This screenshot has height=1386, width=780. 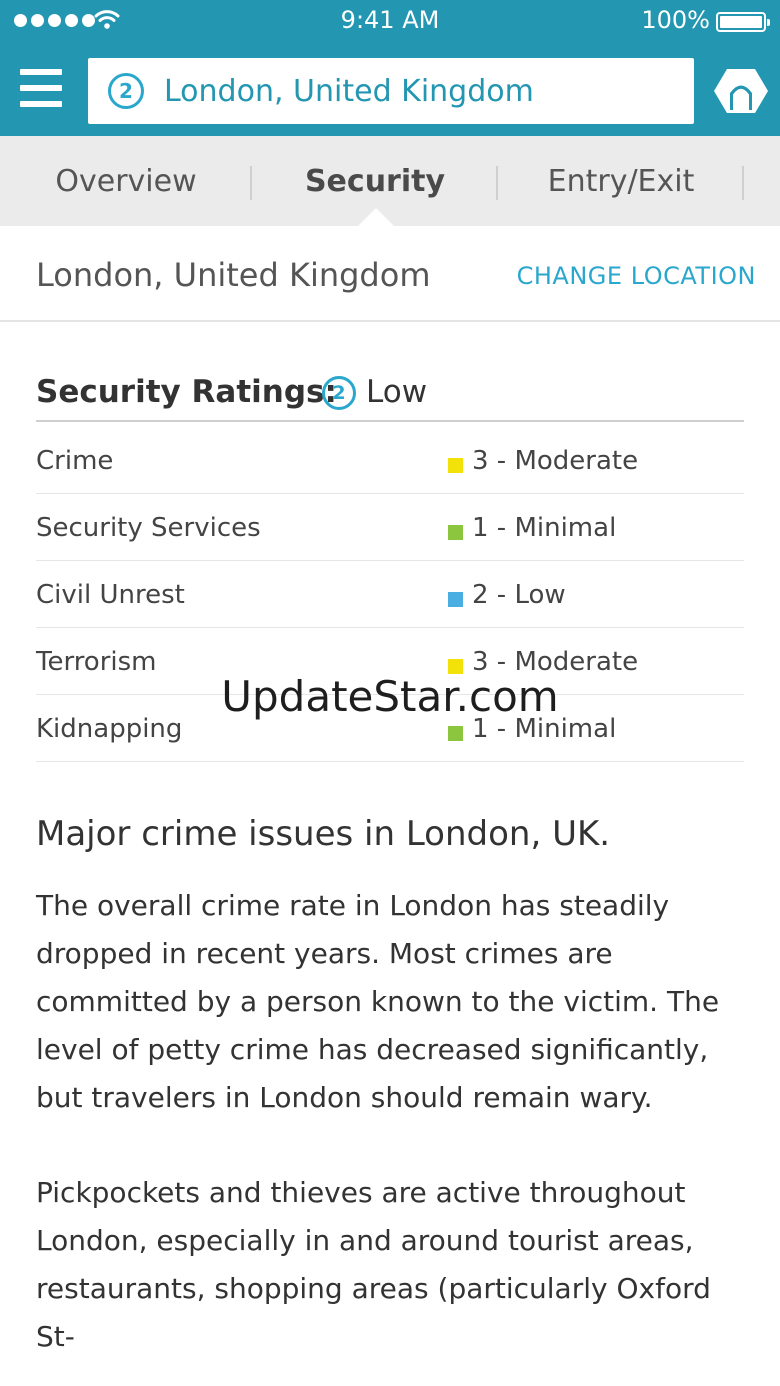 I want to click on battery-percent: 100%, so click(x=675, y=20).